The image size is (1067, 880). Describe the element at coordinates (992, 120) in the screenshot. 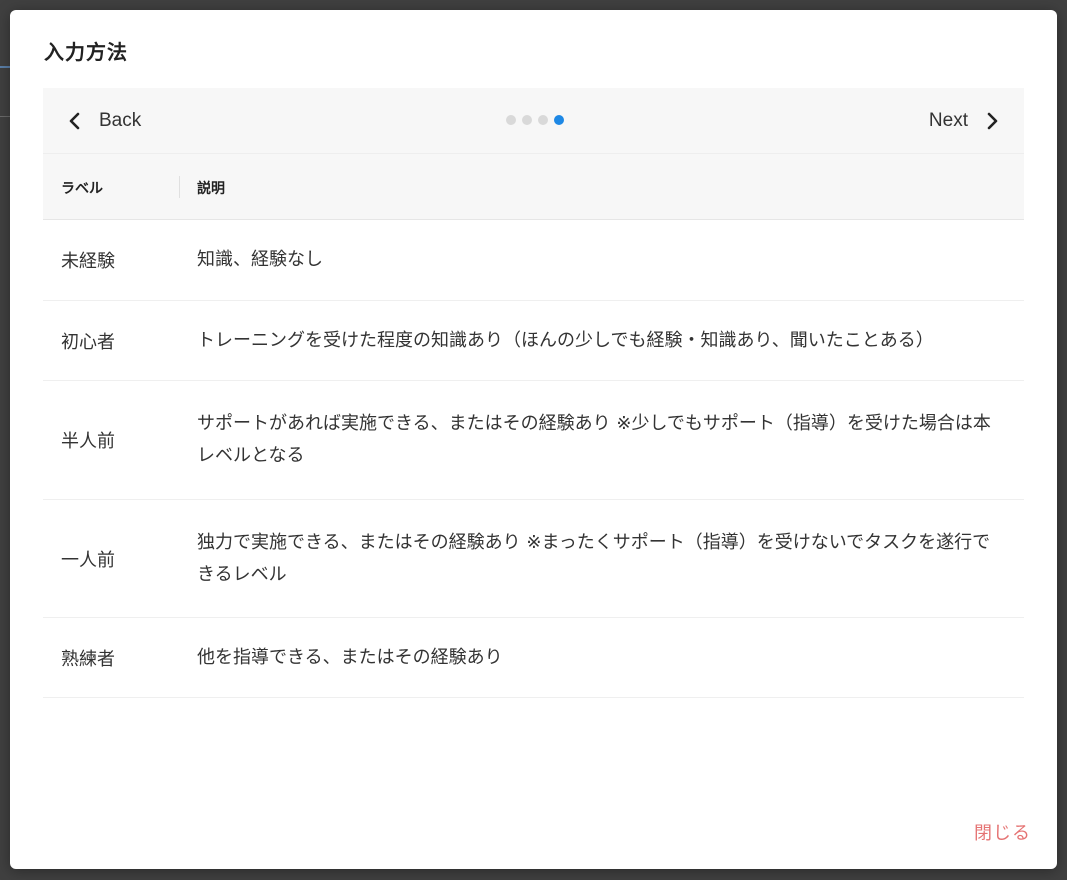

I see `chevron-right-icon` at that location.